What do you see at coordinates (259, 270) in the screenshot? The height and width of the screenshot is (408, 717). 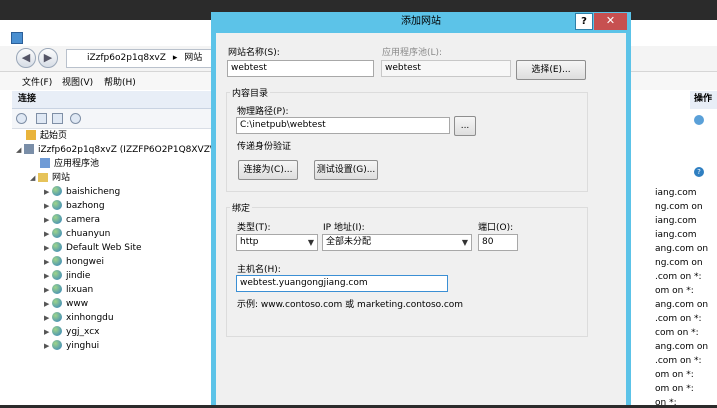 I see `hostname-label: 主机名(H):` at bounding box center [259, 270].